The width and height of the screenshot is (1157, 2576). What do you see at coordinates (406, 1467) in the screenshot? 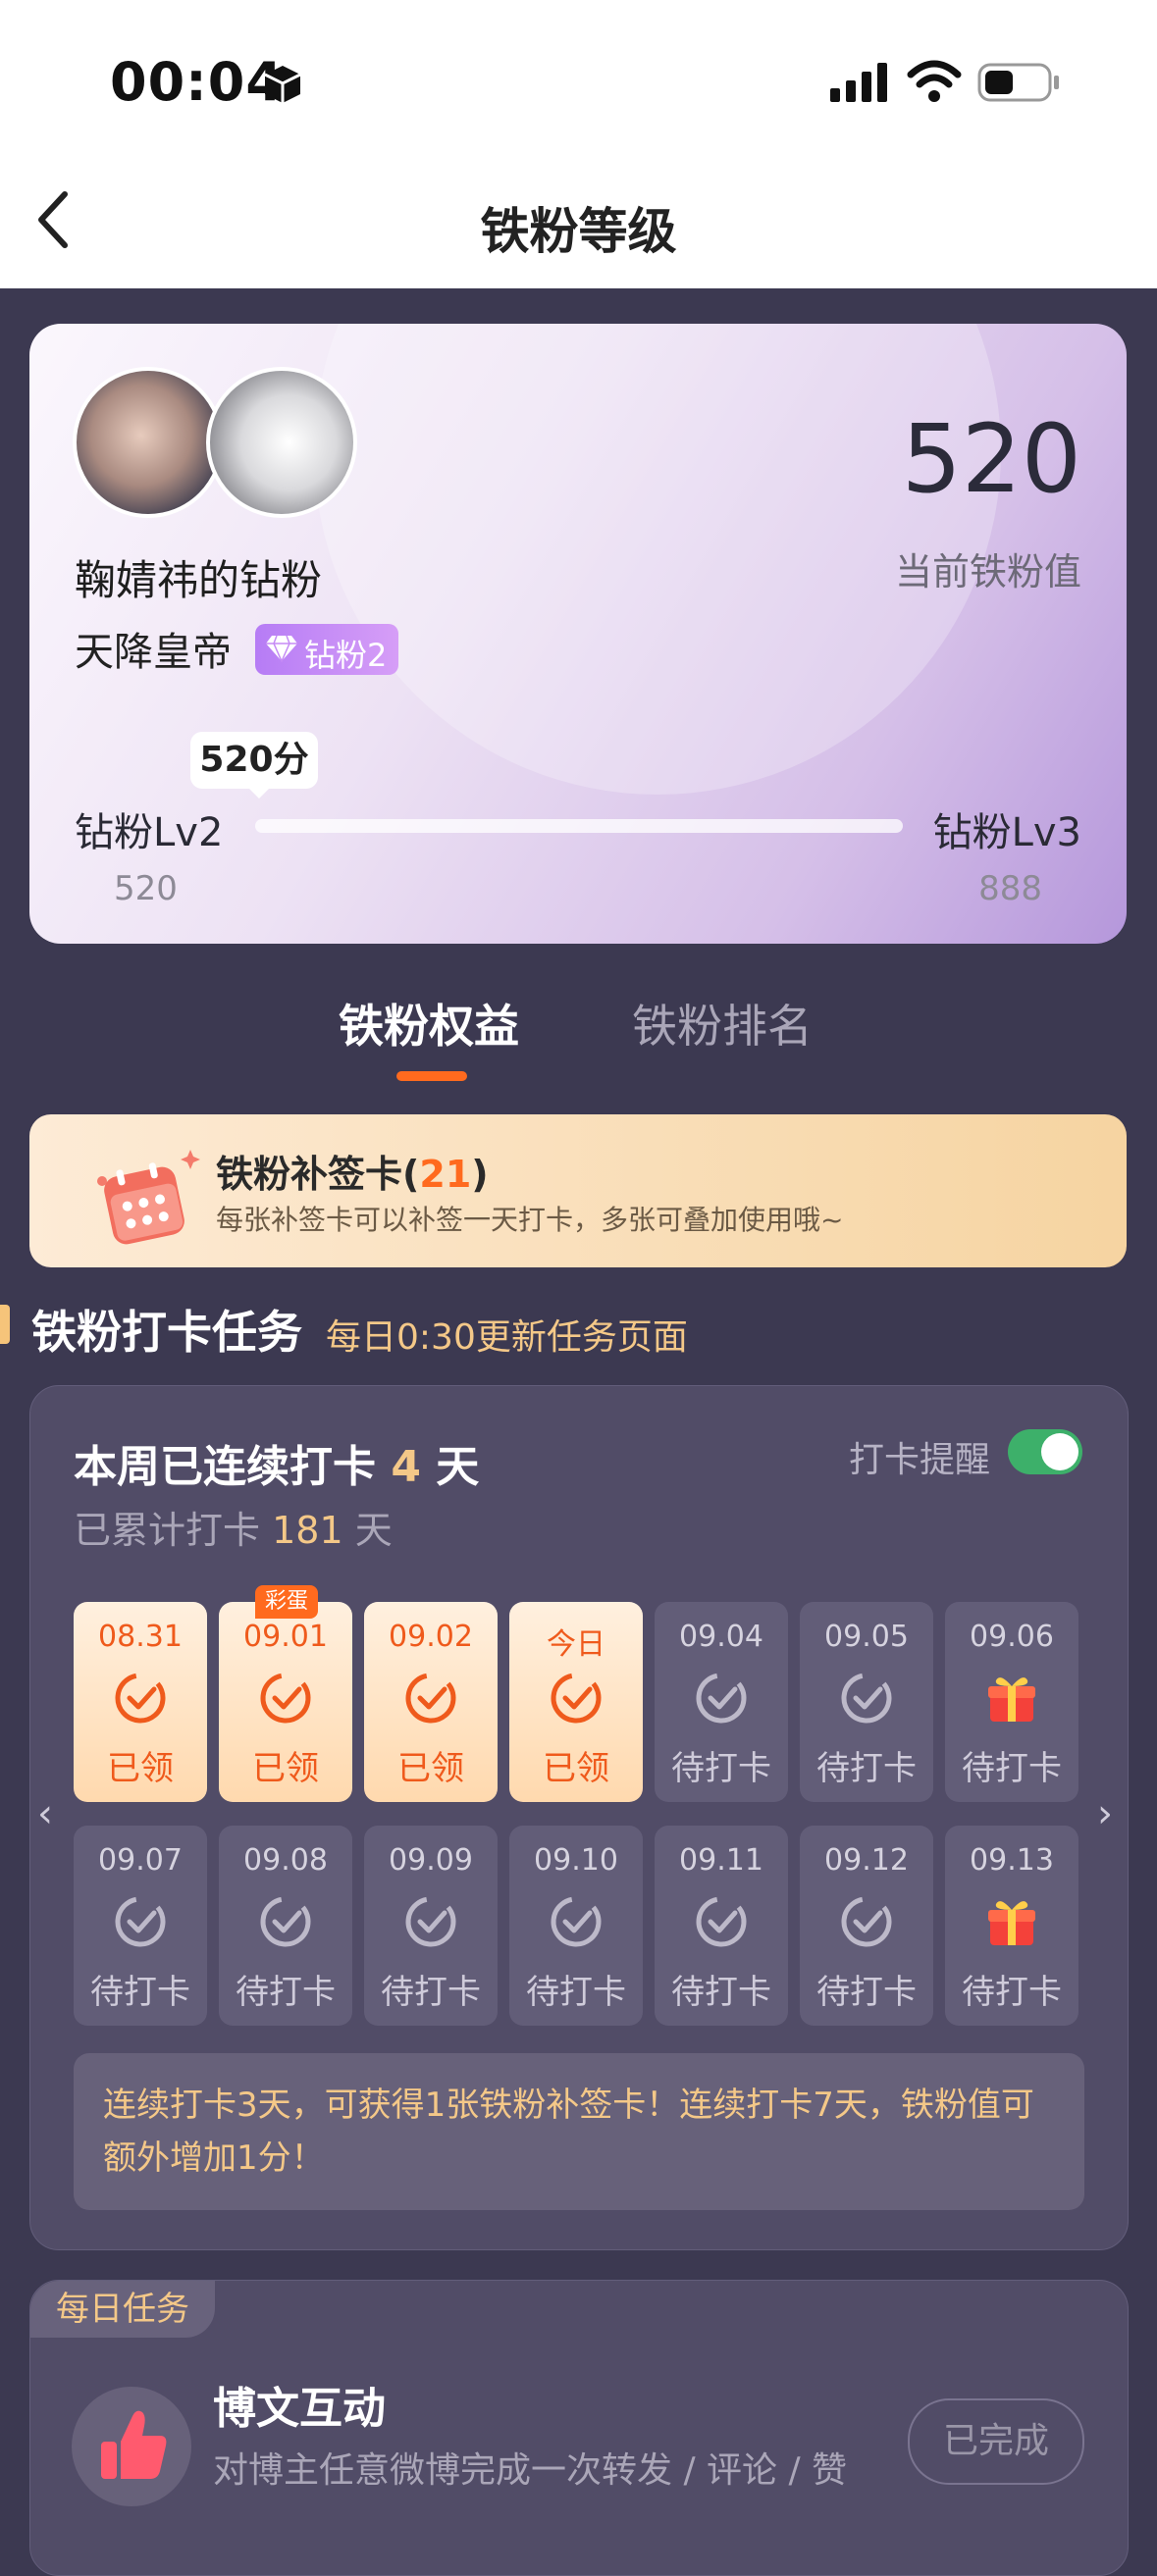
I see `streak-days: 4` at bounding box center [406, 1467].